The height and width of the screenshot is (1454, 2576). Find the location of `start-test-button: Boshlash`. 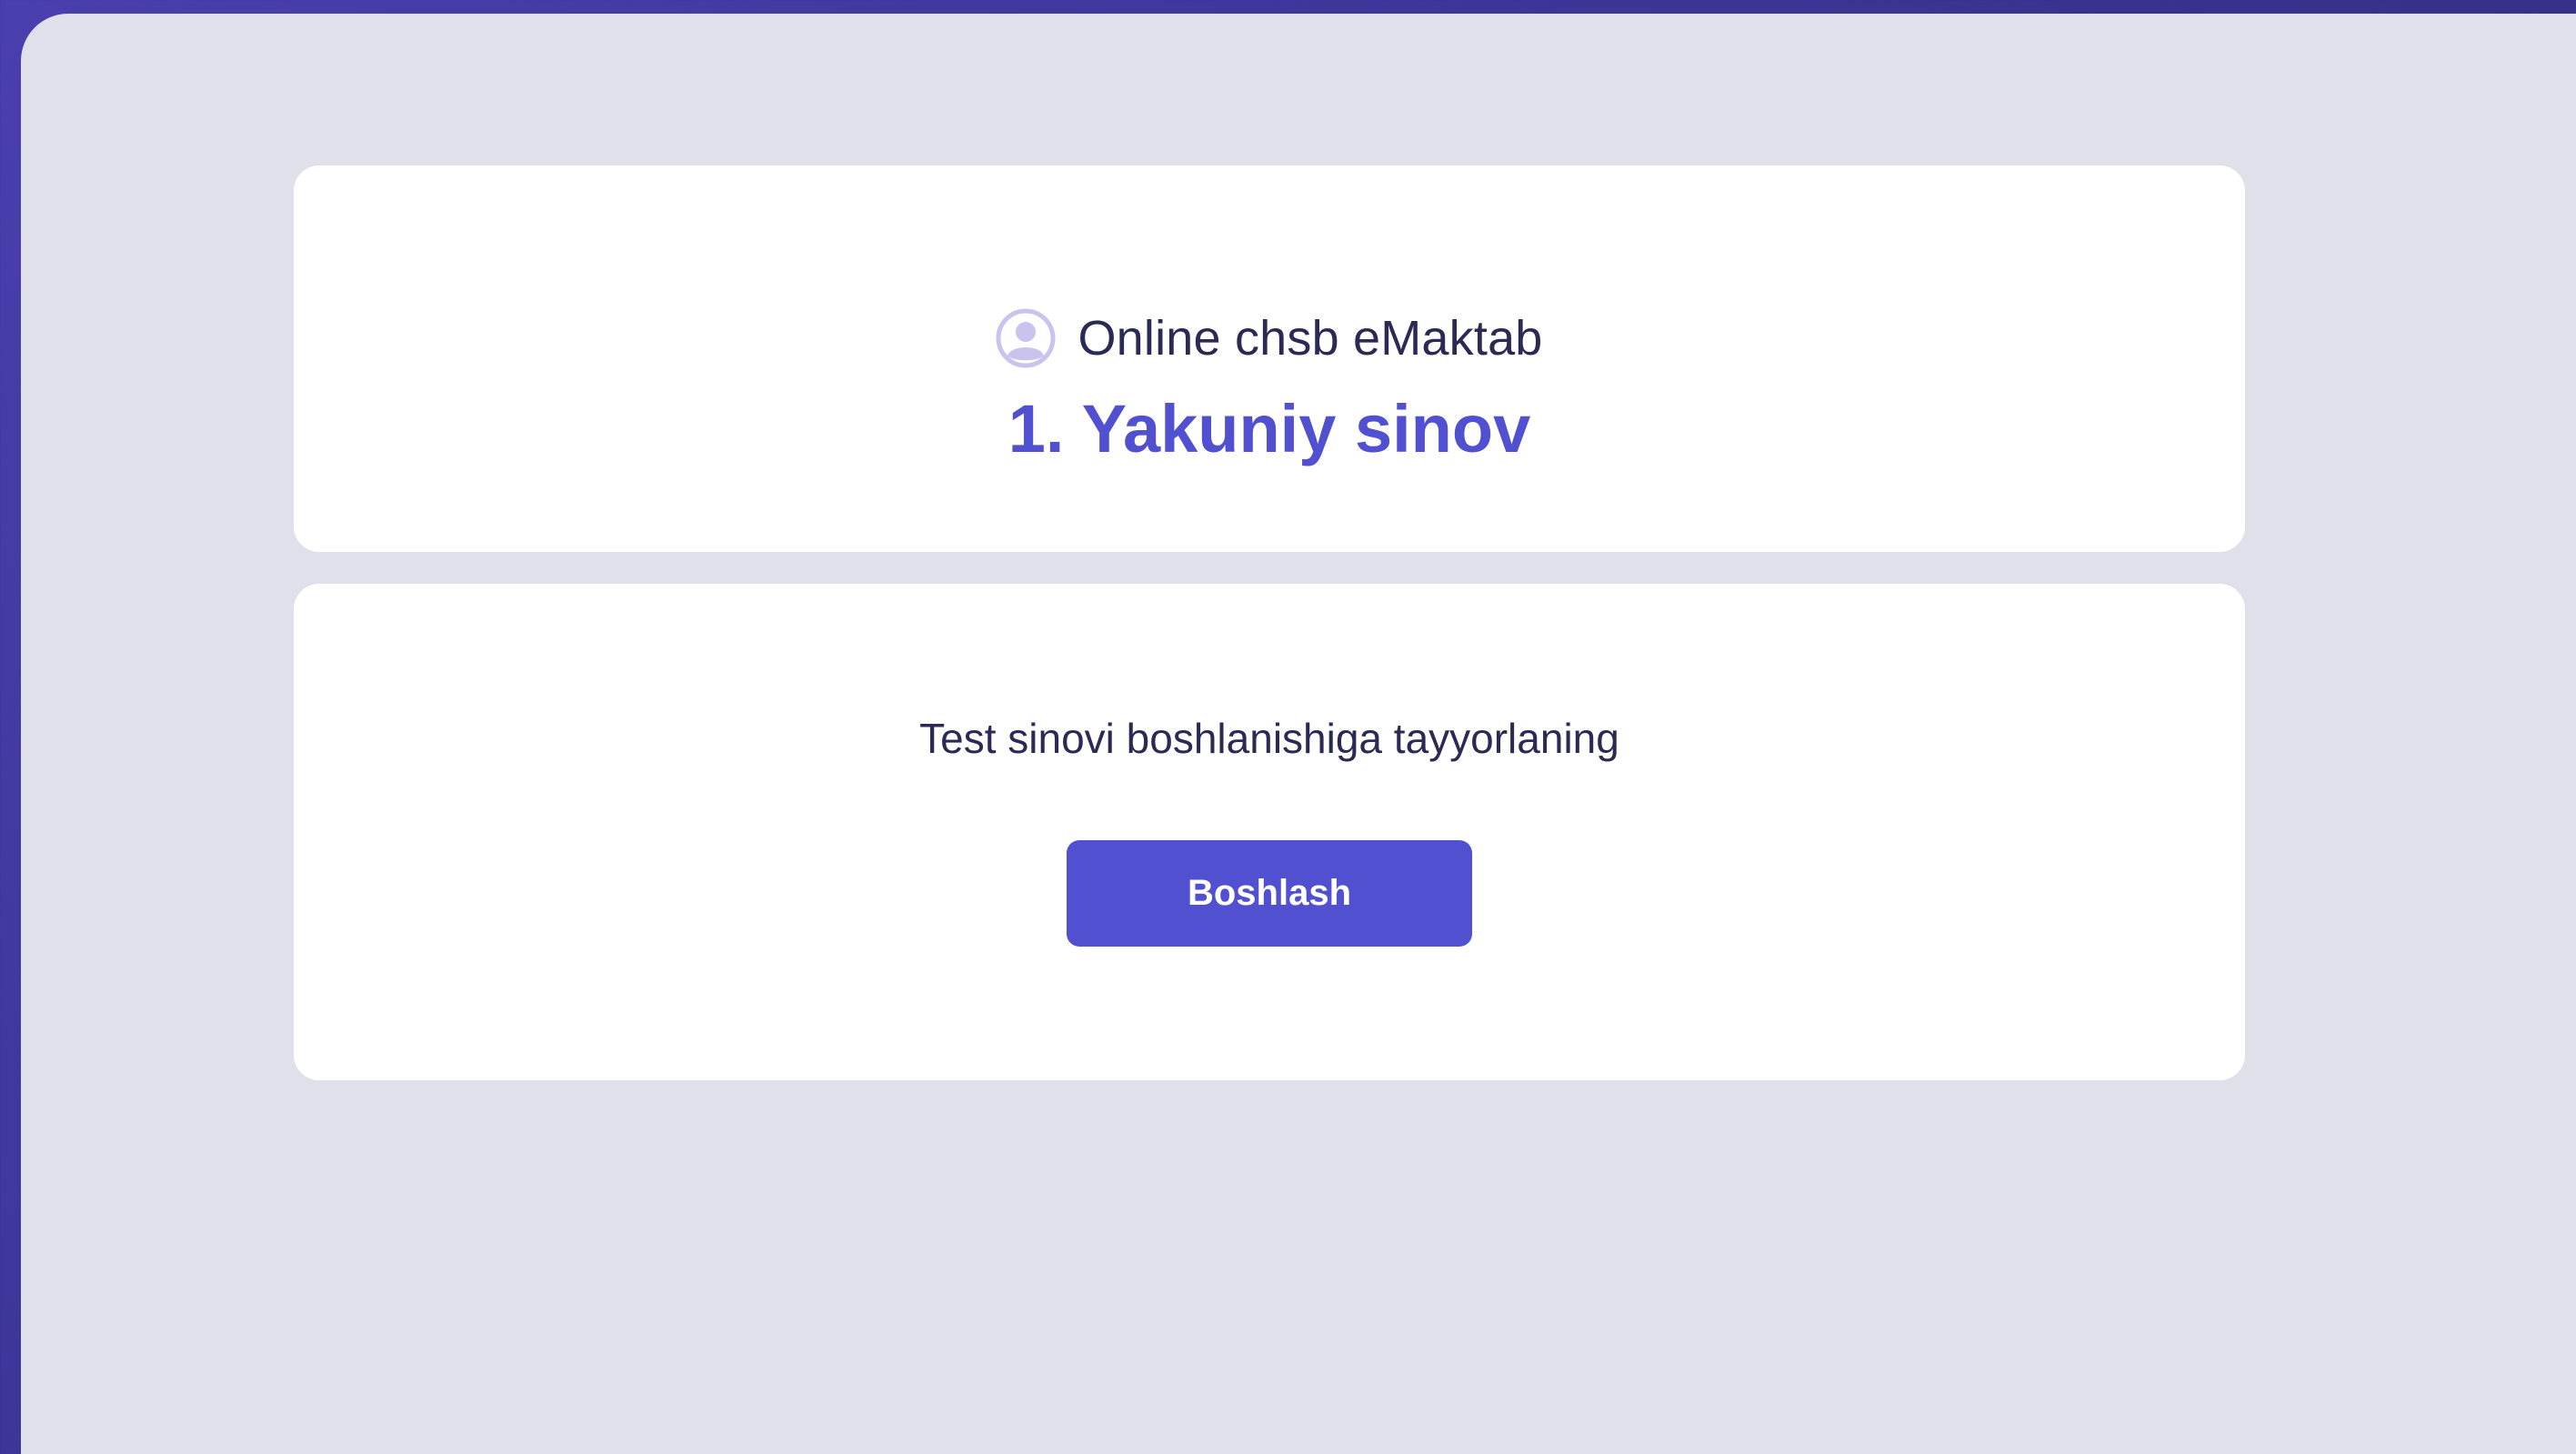

start-test-button: Boshlash is located at coordinates (1269, 893).